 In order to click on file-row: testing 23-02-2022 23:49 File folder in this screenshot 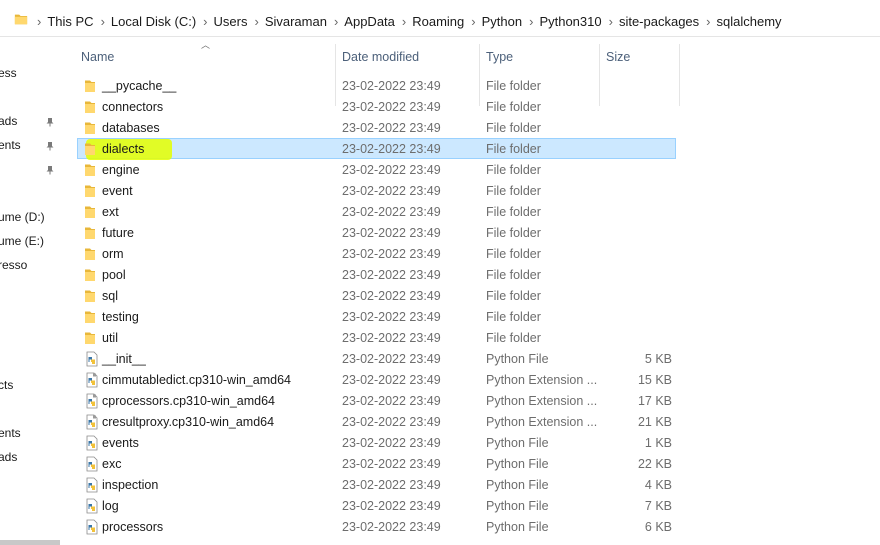, I will do `click(376, 316)`.